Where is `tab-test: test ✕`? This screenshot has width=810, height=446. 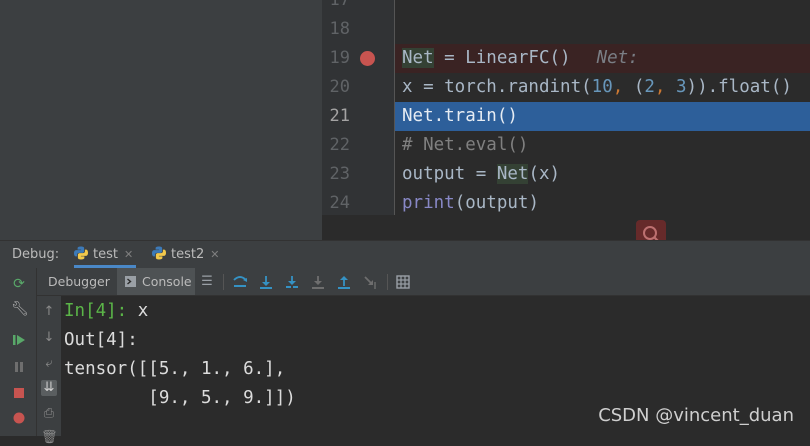
tab-test: test ✕ is located at coordinates (105, 254).